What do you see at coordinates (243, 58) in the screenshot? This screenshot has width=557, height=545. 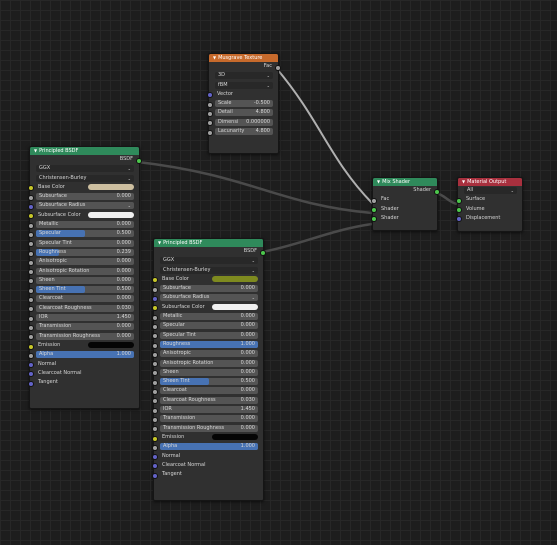 I see `node-header: ▼ Musgrave Texture` at bounding box center [243, 58].